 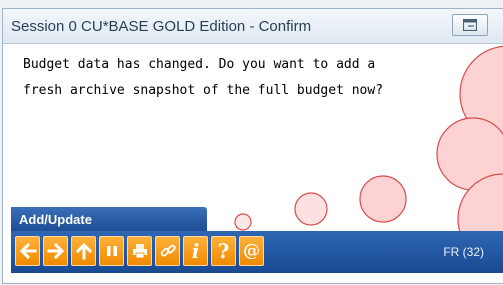 I want to click on arrow-right-icon, so click(x=55, y=251).